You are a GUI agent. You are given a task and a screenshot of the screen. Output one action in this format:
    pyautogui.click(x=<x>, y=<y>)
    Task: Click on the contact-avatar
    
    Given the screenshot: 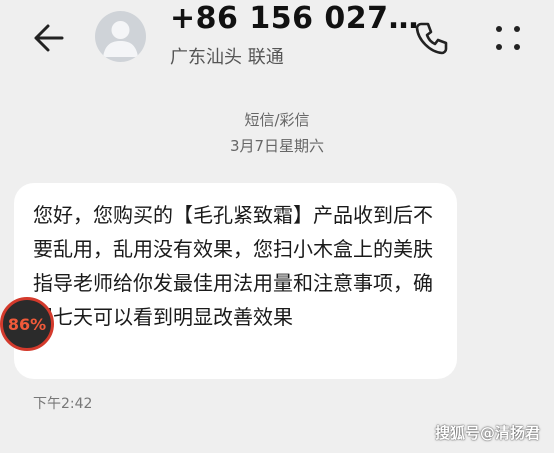 What is the action you would take?
    pyautogui.click(x=120, y=36)
    